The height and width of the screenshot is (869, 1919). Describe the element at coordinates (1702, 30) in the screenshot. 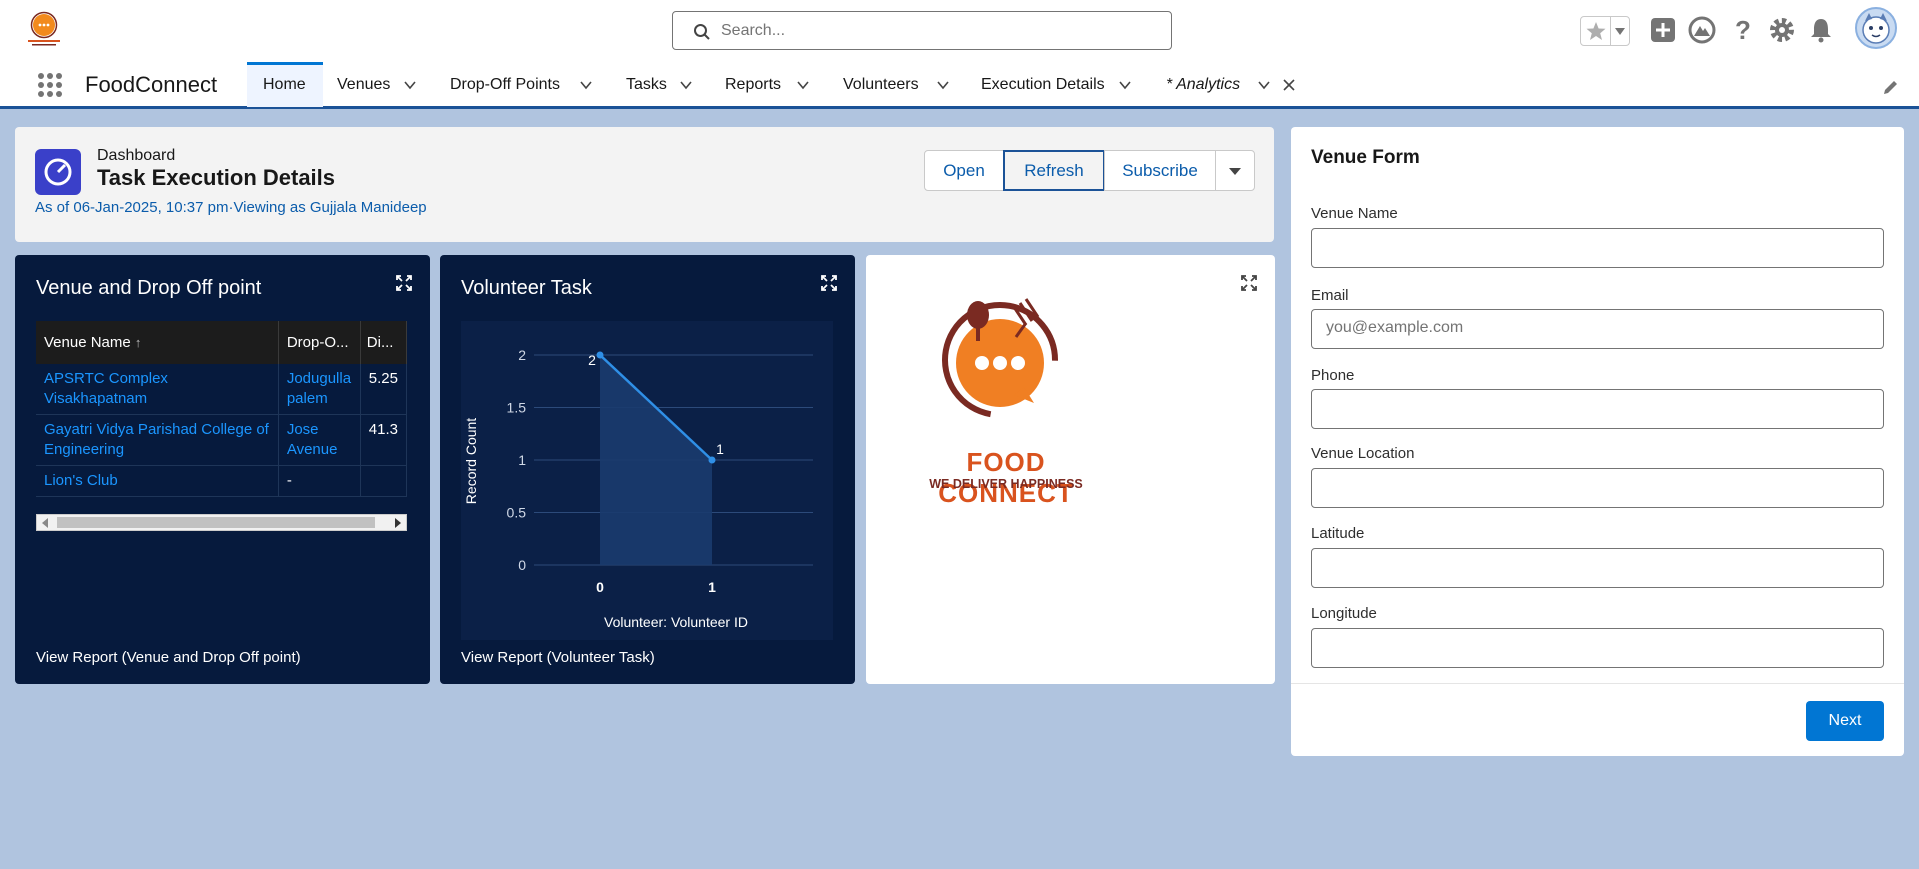

I see `trailhead-icon` at that location.